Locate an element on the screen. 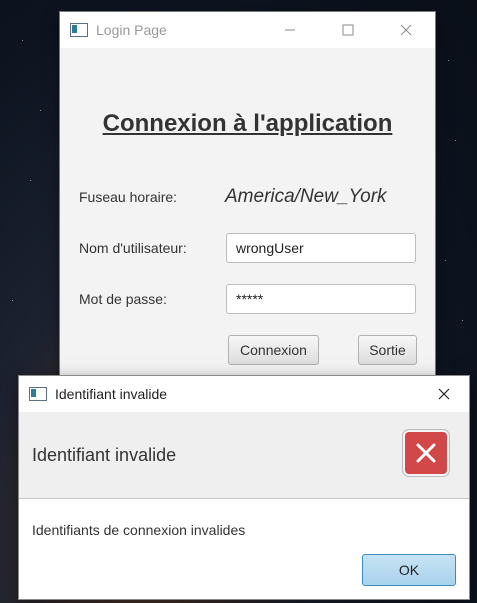 This screenshot has height=603, width=477. dialog-header: Identifiant invalide is located at coordinates (244, 455).